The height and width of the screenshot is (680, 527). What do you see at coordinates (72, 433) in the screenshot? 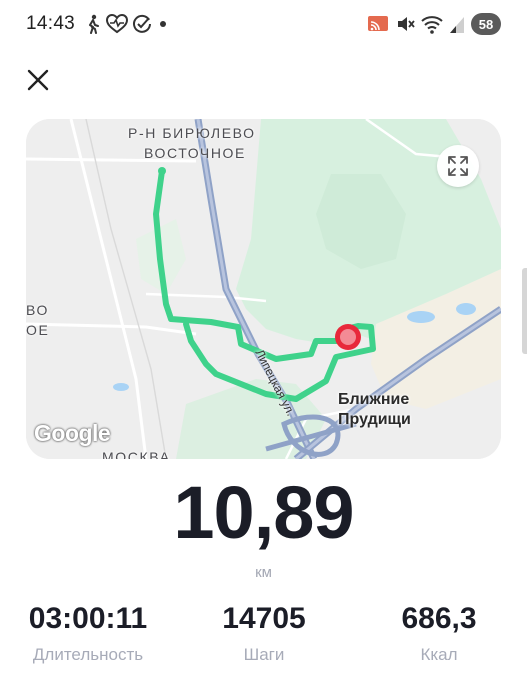
I see `google-attribution: Google` at bounding box center [72, 433].